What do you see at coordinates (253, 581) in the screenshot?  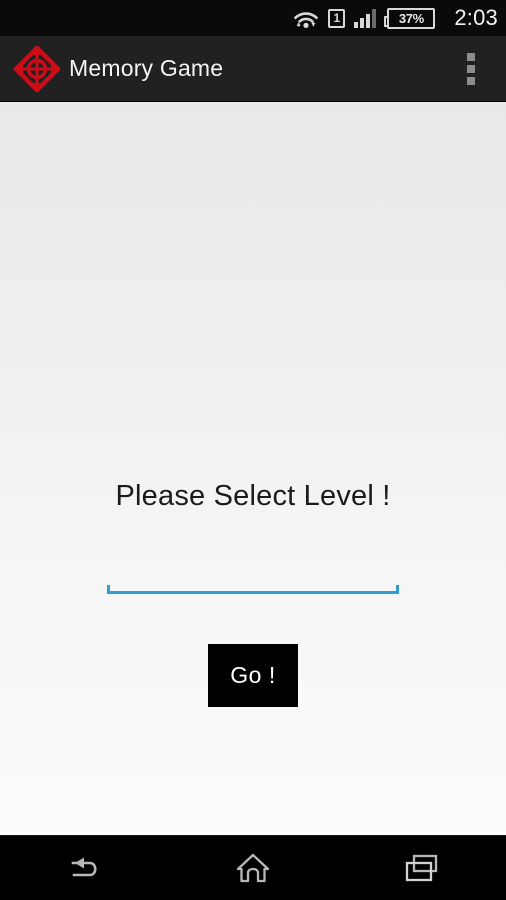 I see `level-spinner` at bounding box center [253, 581].